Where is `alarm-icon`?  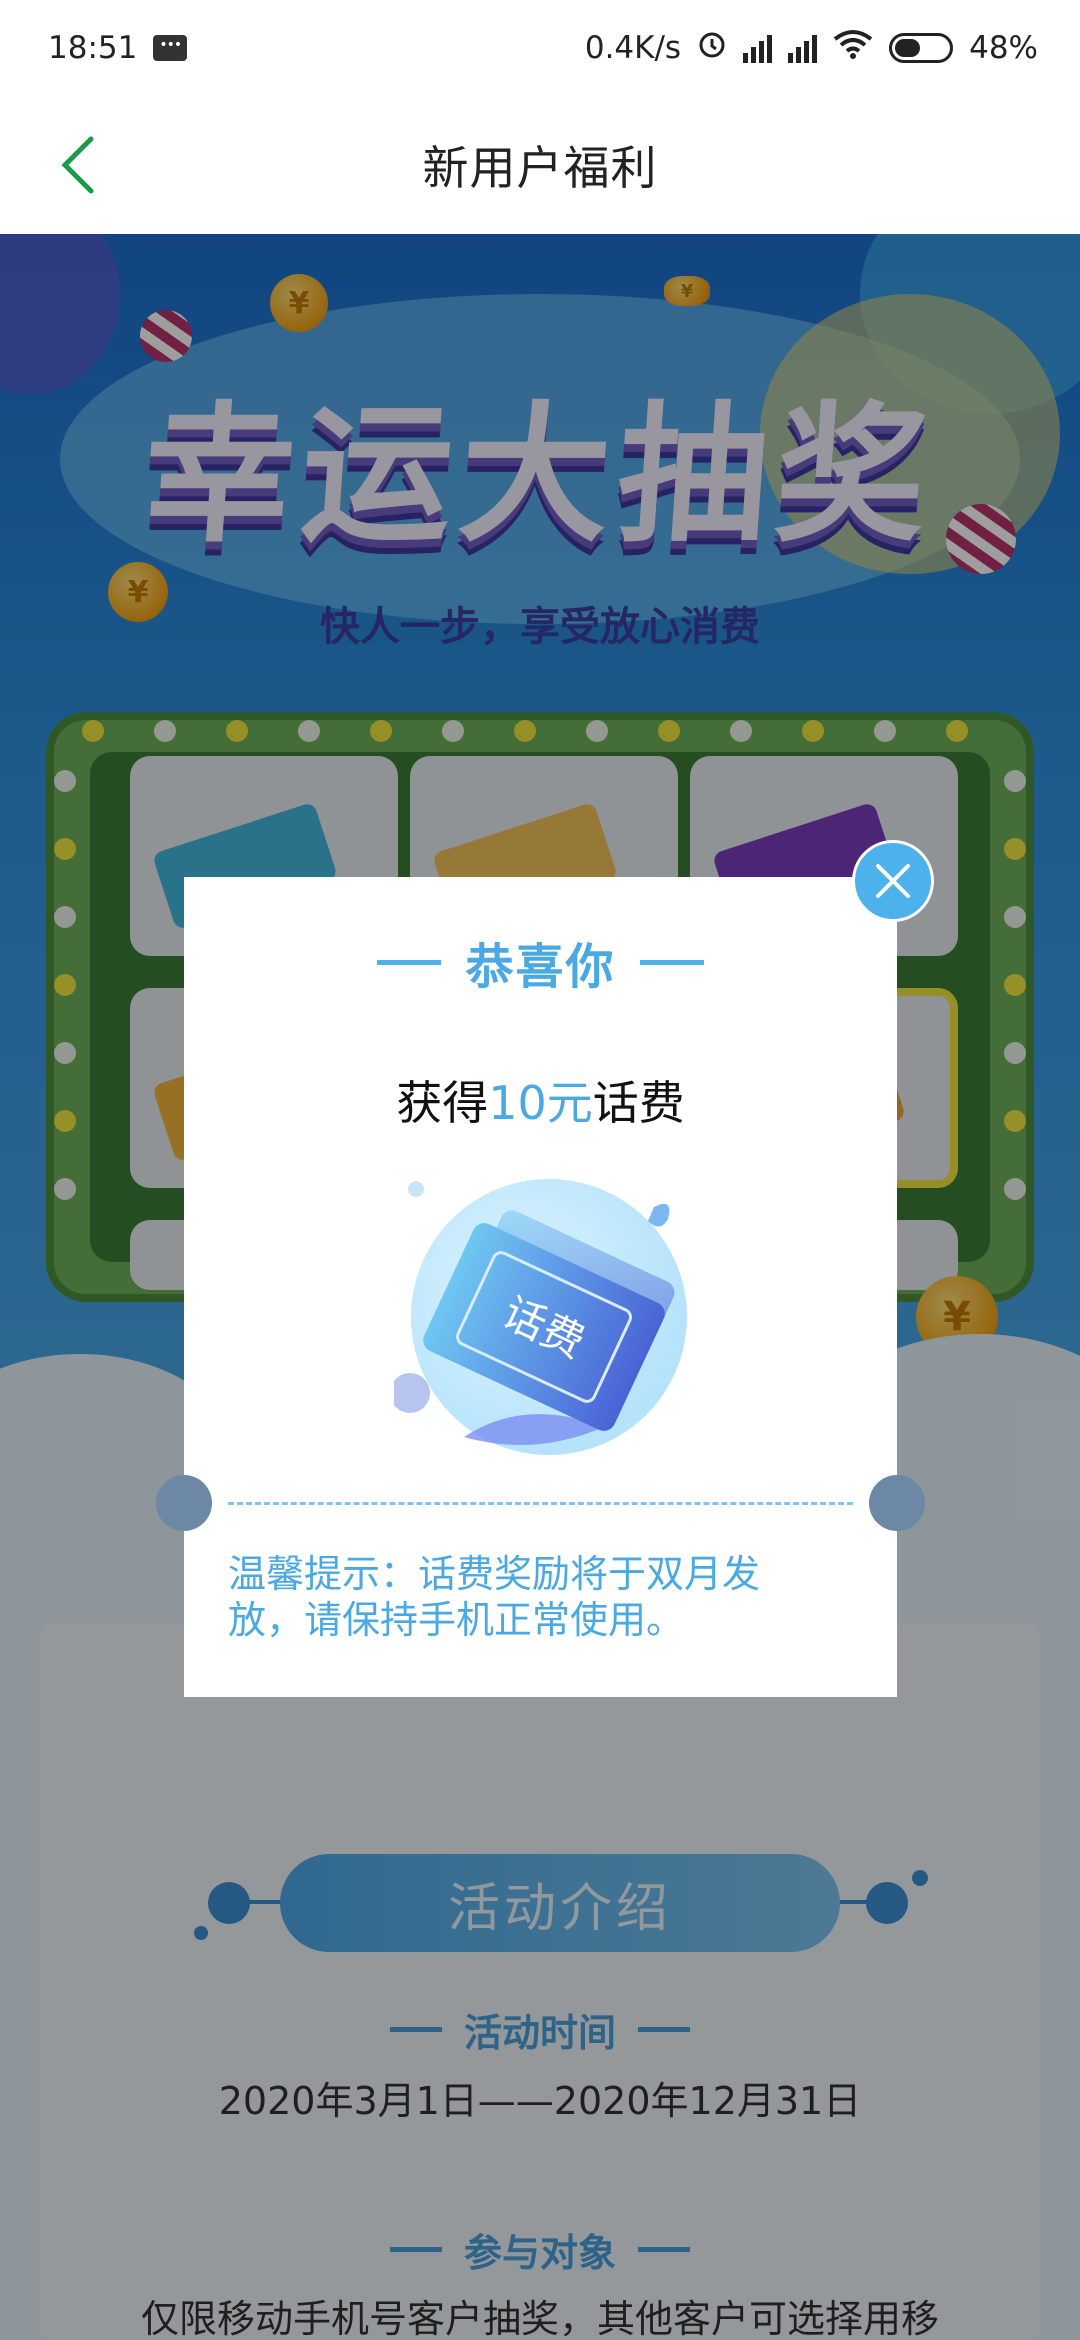 alarm-icon is located at coordinates (712, 48).